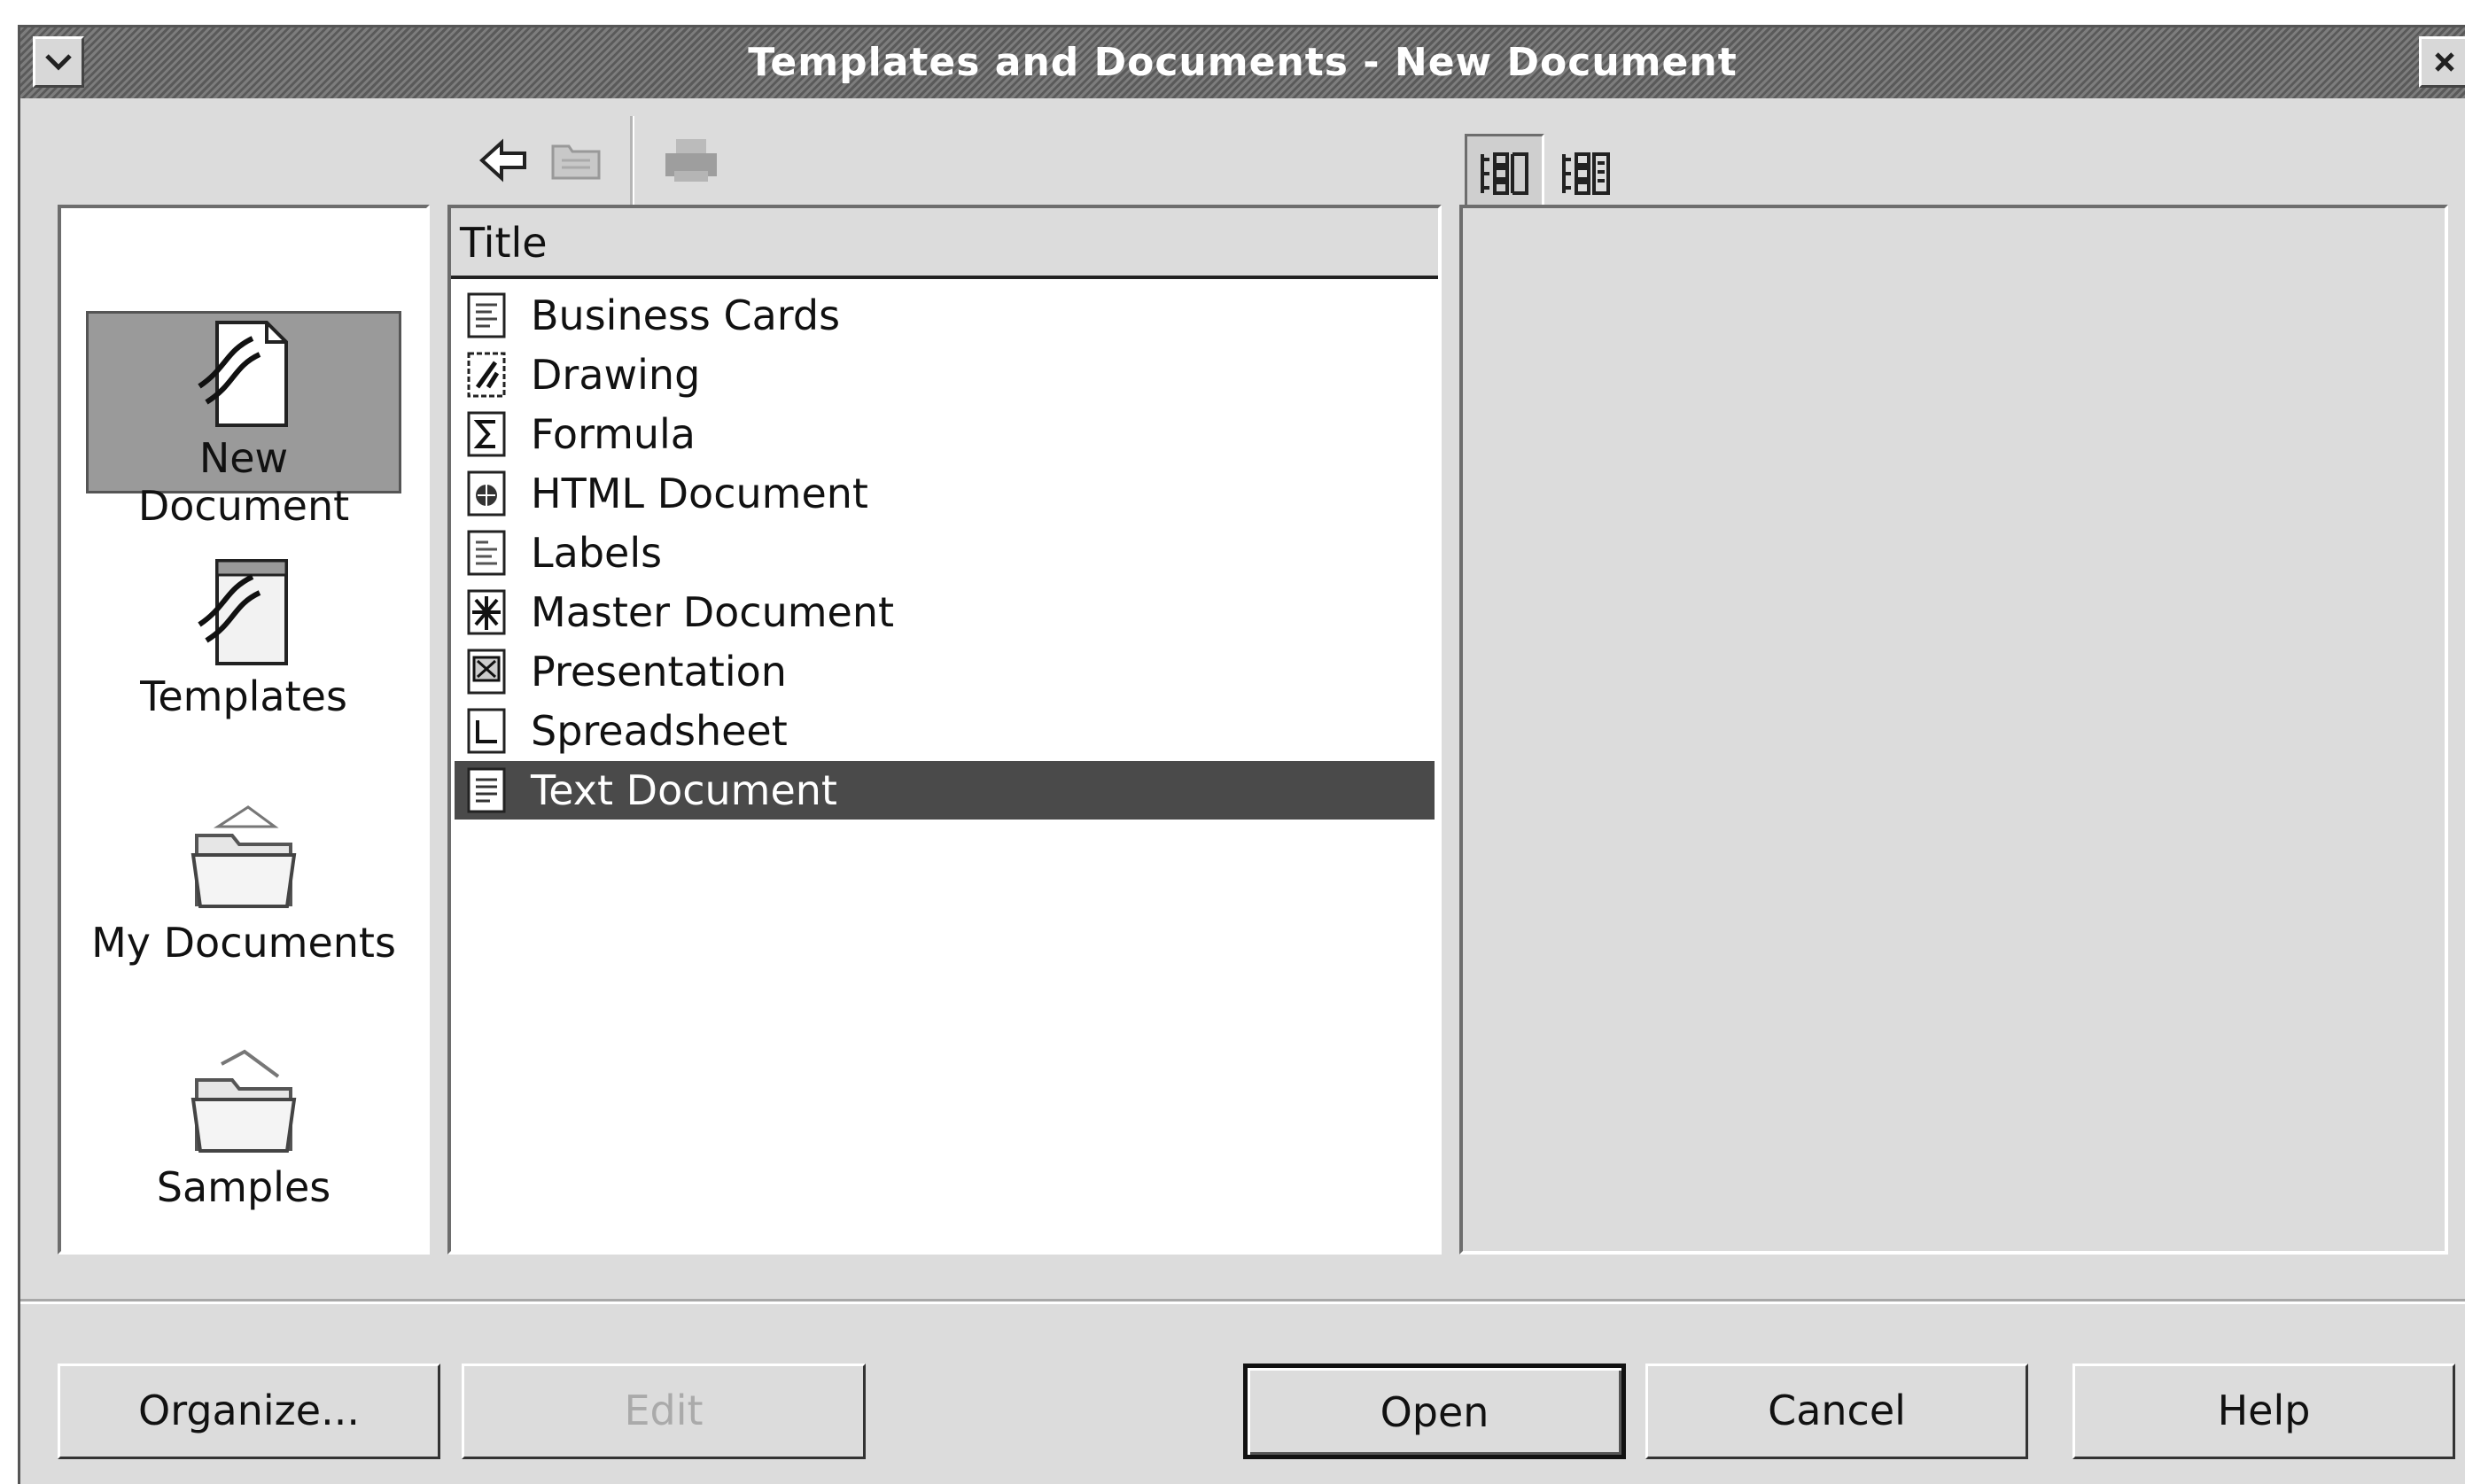 The height and width of the screenshot is (1484, 2465). I want to click on html-document-icon, so click(486, 493).